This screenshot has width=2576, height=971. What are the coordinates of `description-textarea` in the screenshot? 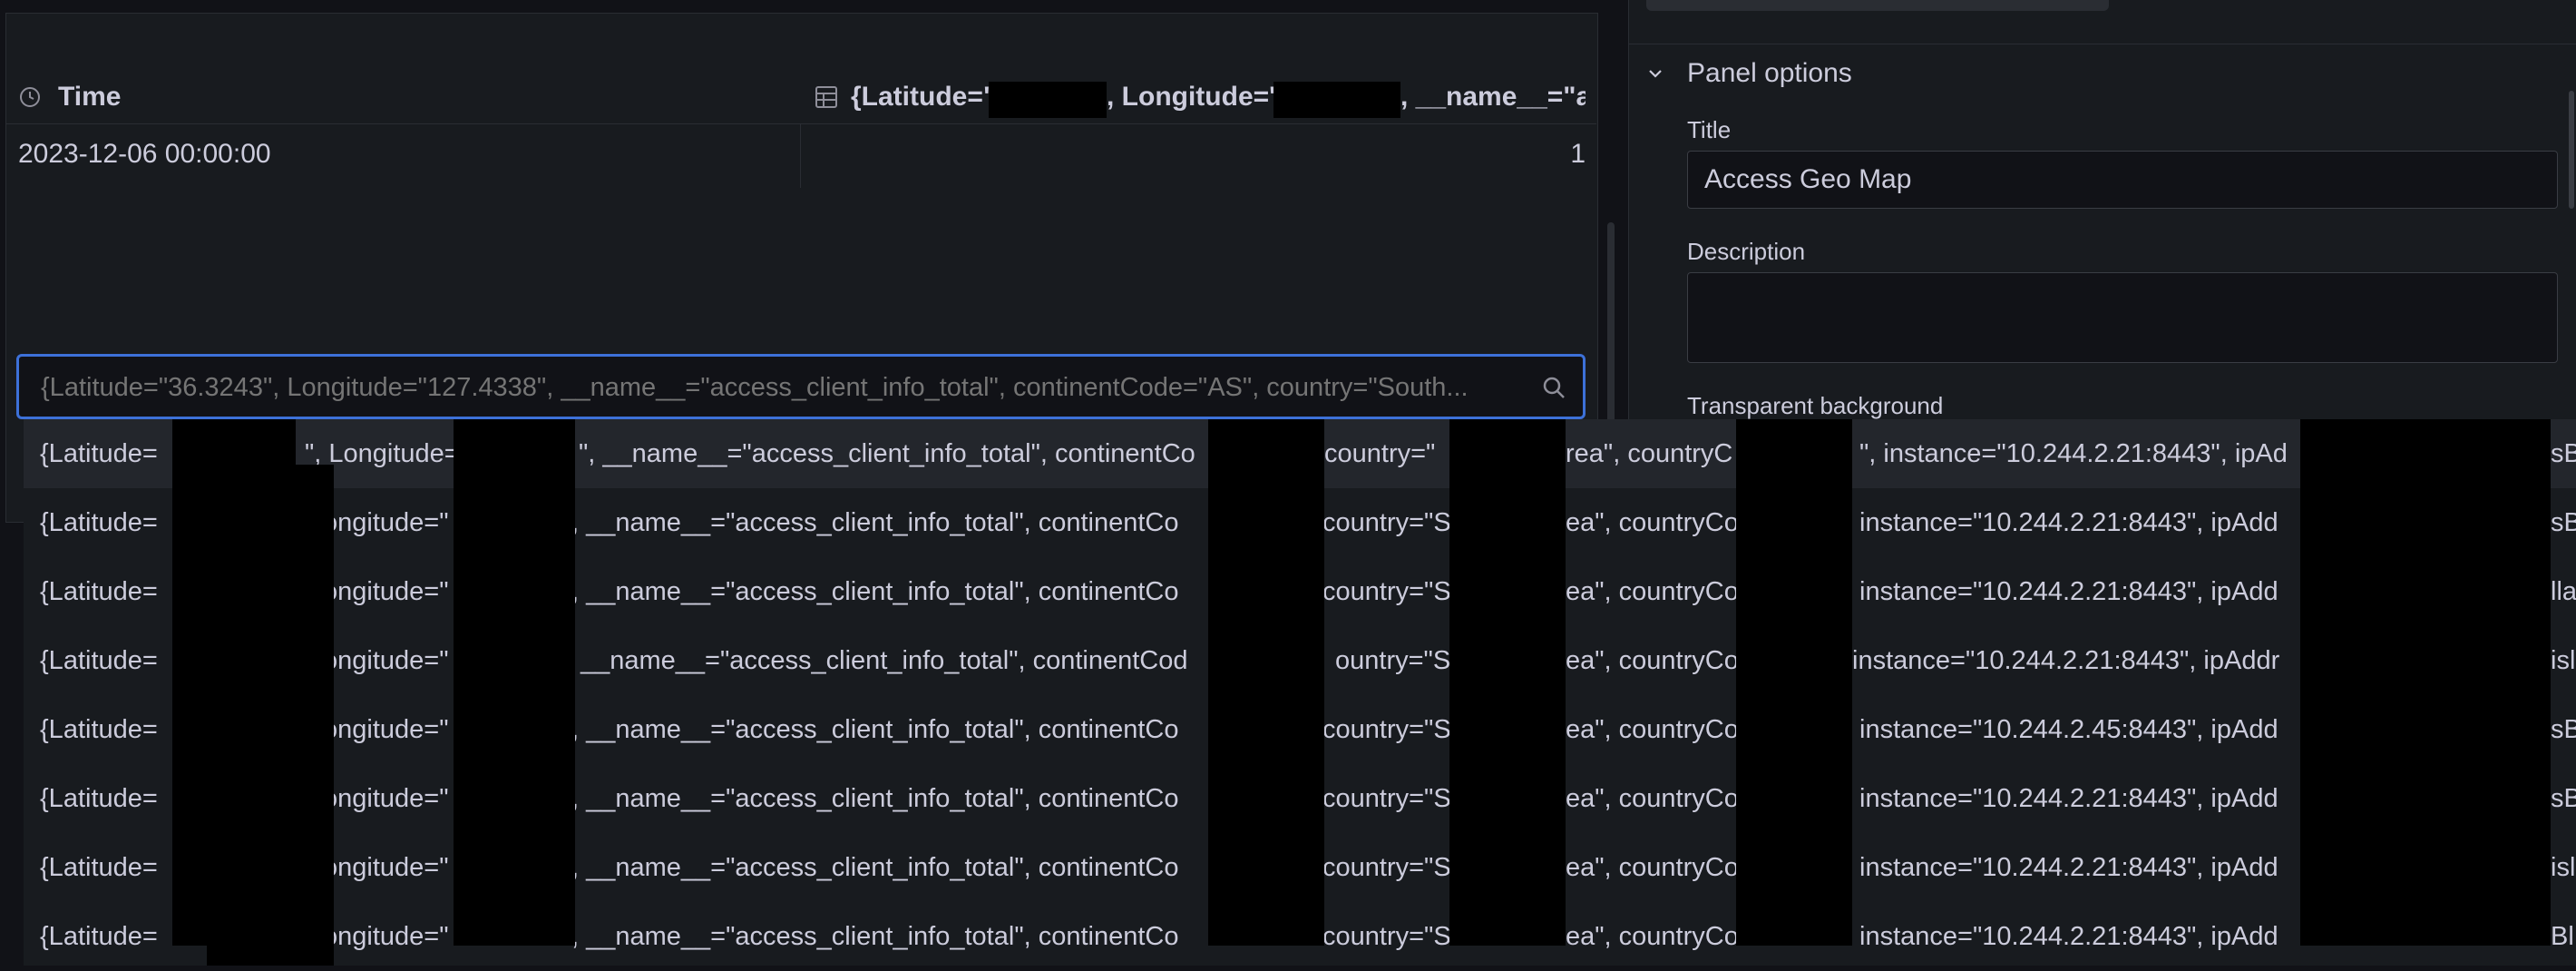 It's located at (2122, 317).